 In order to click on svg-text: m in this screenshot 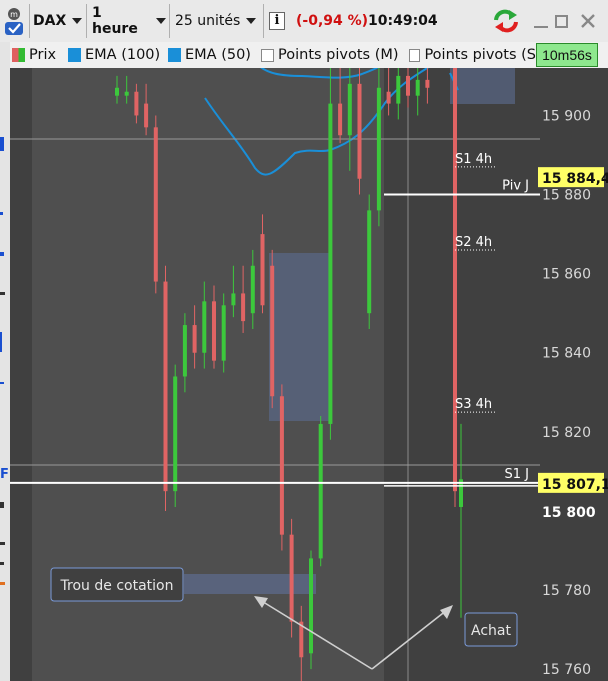, I will do `click(14, 14)`.